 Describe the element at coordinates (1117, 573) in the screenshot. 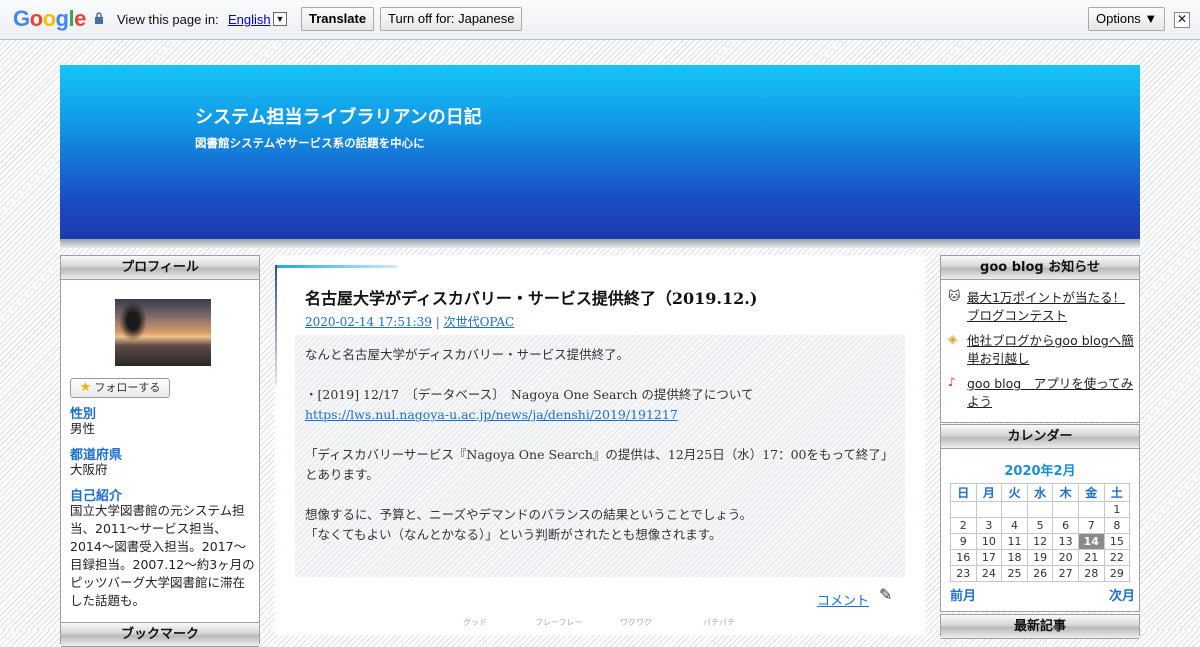

I see `calendar-day: 29` at that location.